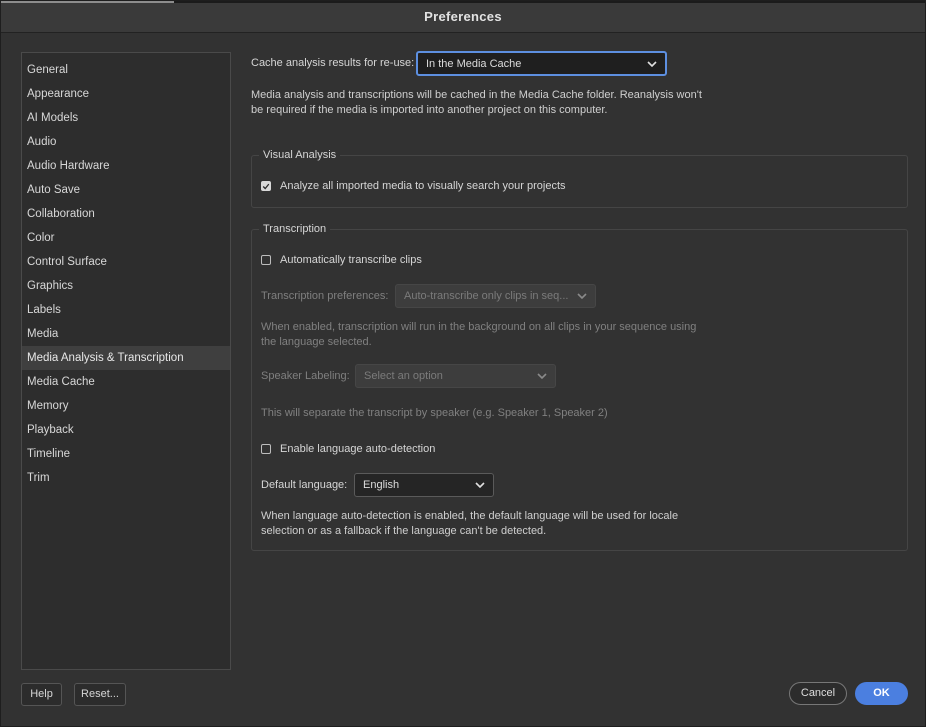 Image resolution: width=926 pixels, height=727 pixels. What do you see at coordinates (541, 63) in the screenshot?
I see `cache-location-dropdown: In the Media Cache` at bounding box center [541, 63].